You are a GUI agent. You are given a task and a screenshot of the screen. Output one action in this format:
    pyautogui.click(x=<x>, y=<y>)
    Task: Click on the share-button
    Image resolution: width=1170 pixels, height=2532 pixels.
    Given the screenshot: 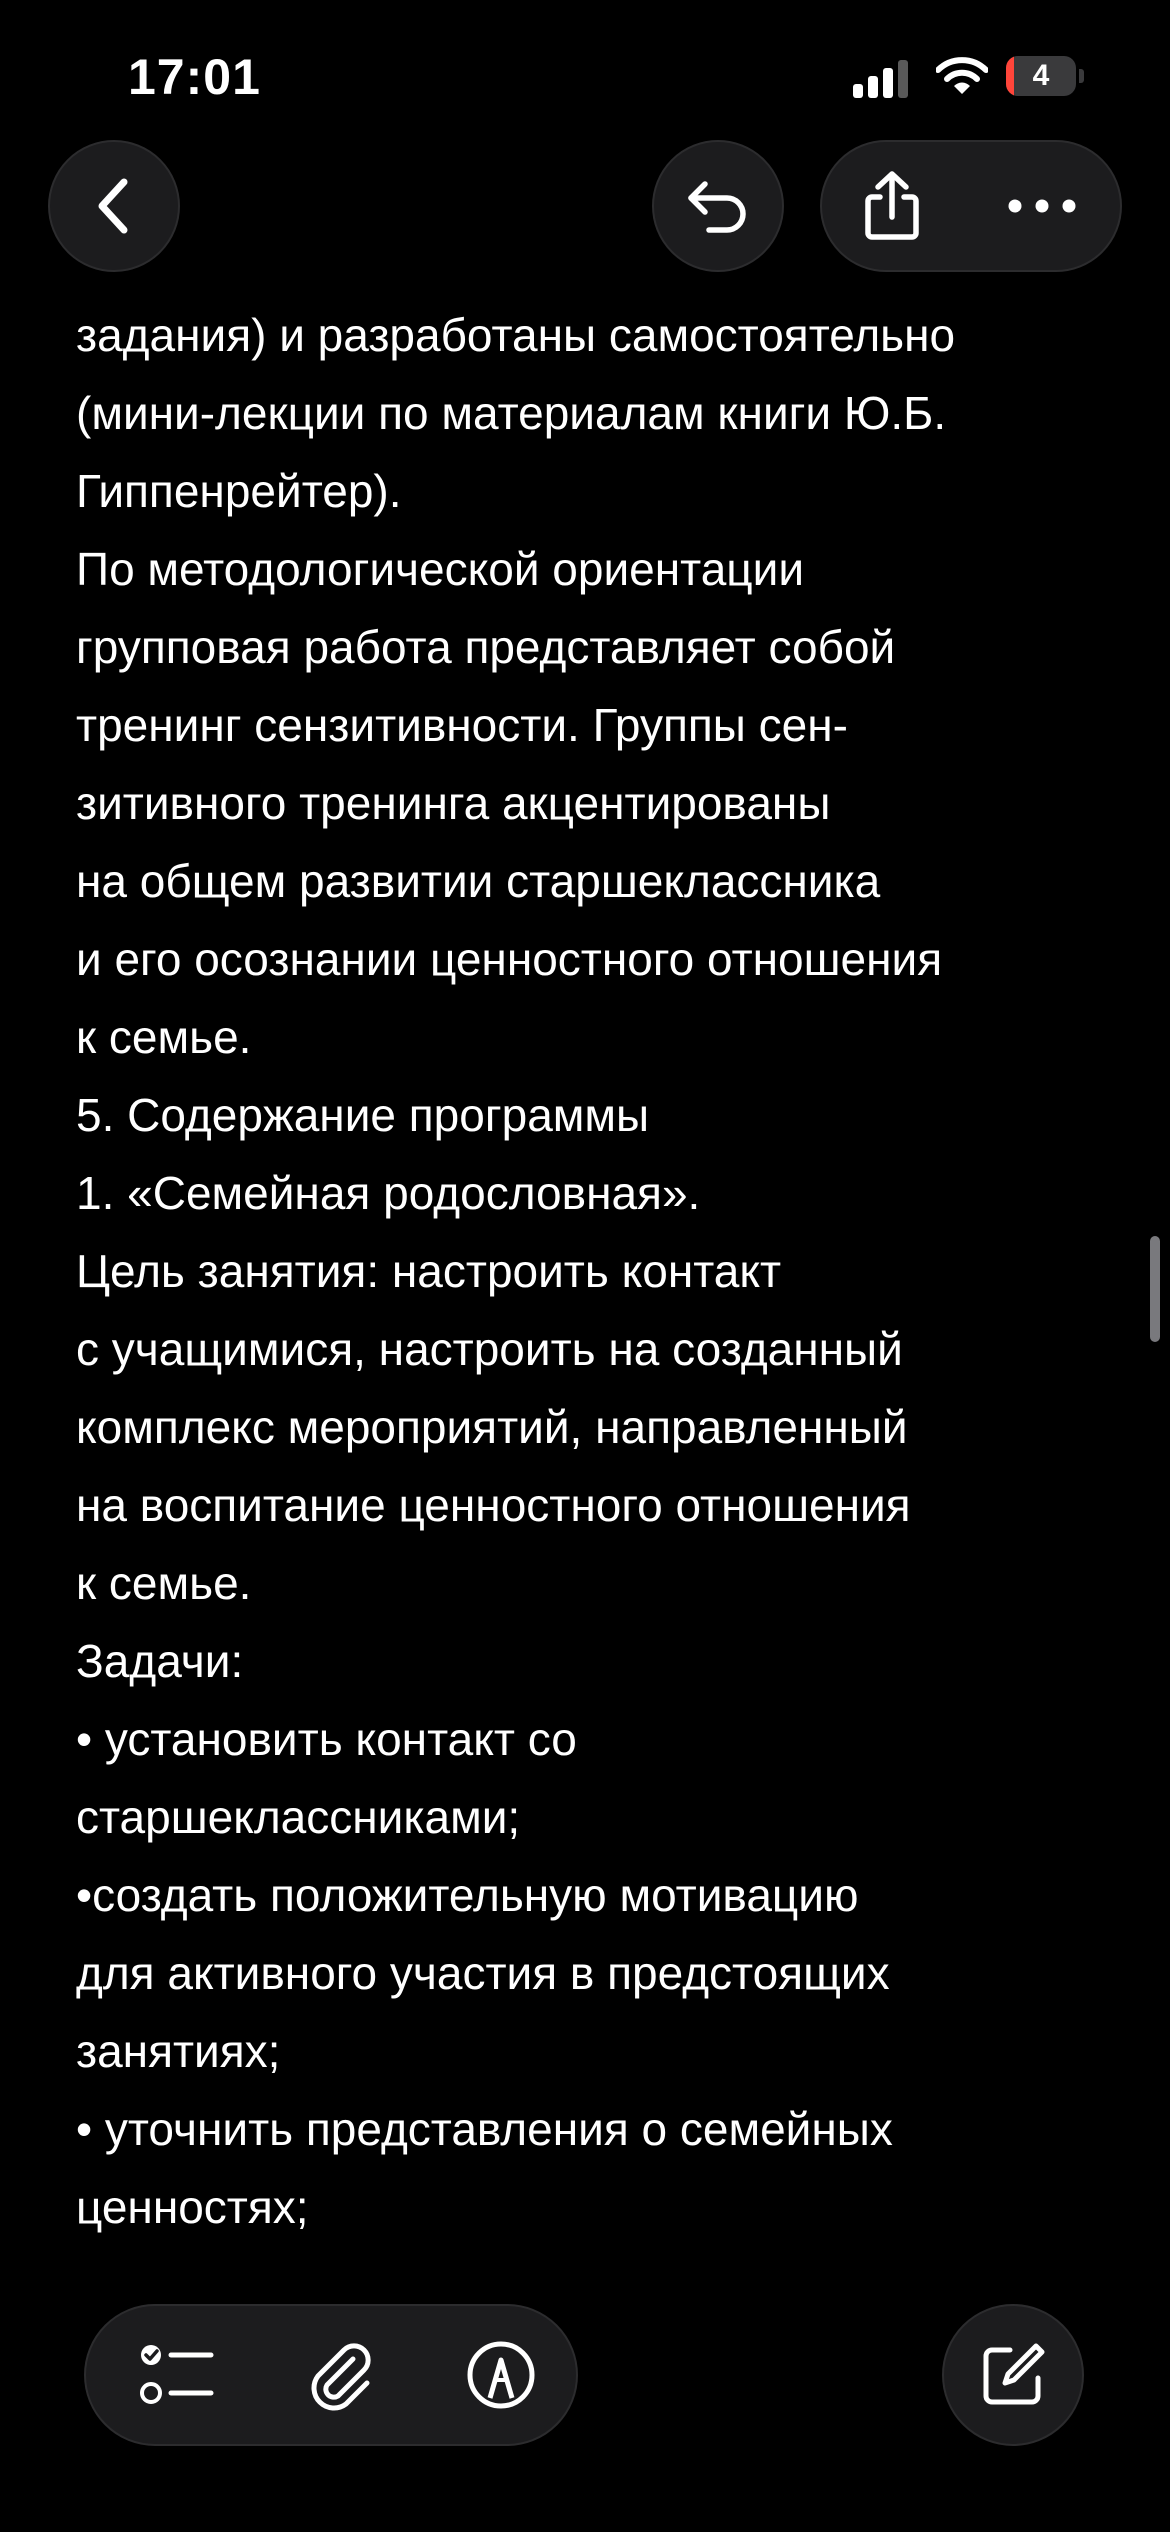 What is the action you would take?
    pyautogui.click(x=892, y=206)
    